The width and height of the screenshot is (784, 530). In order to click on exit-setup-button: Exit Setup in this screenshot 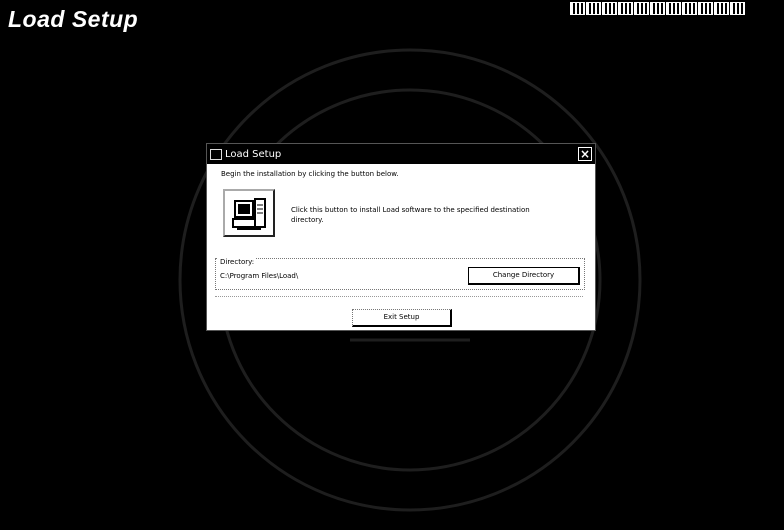, I will do `click(402, 318)`.